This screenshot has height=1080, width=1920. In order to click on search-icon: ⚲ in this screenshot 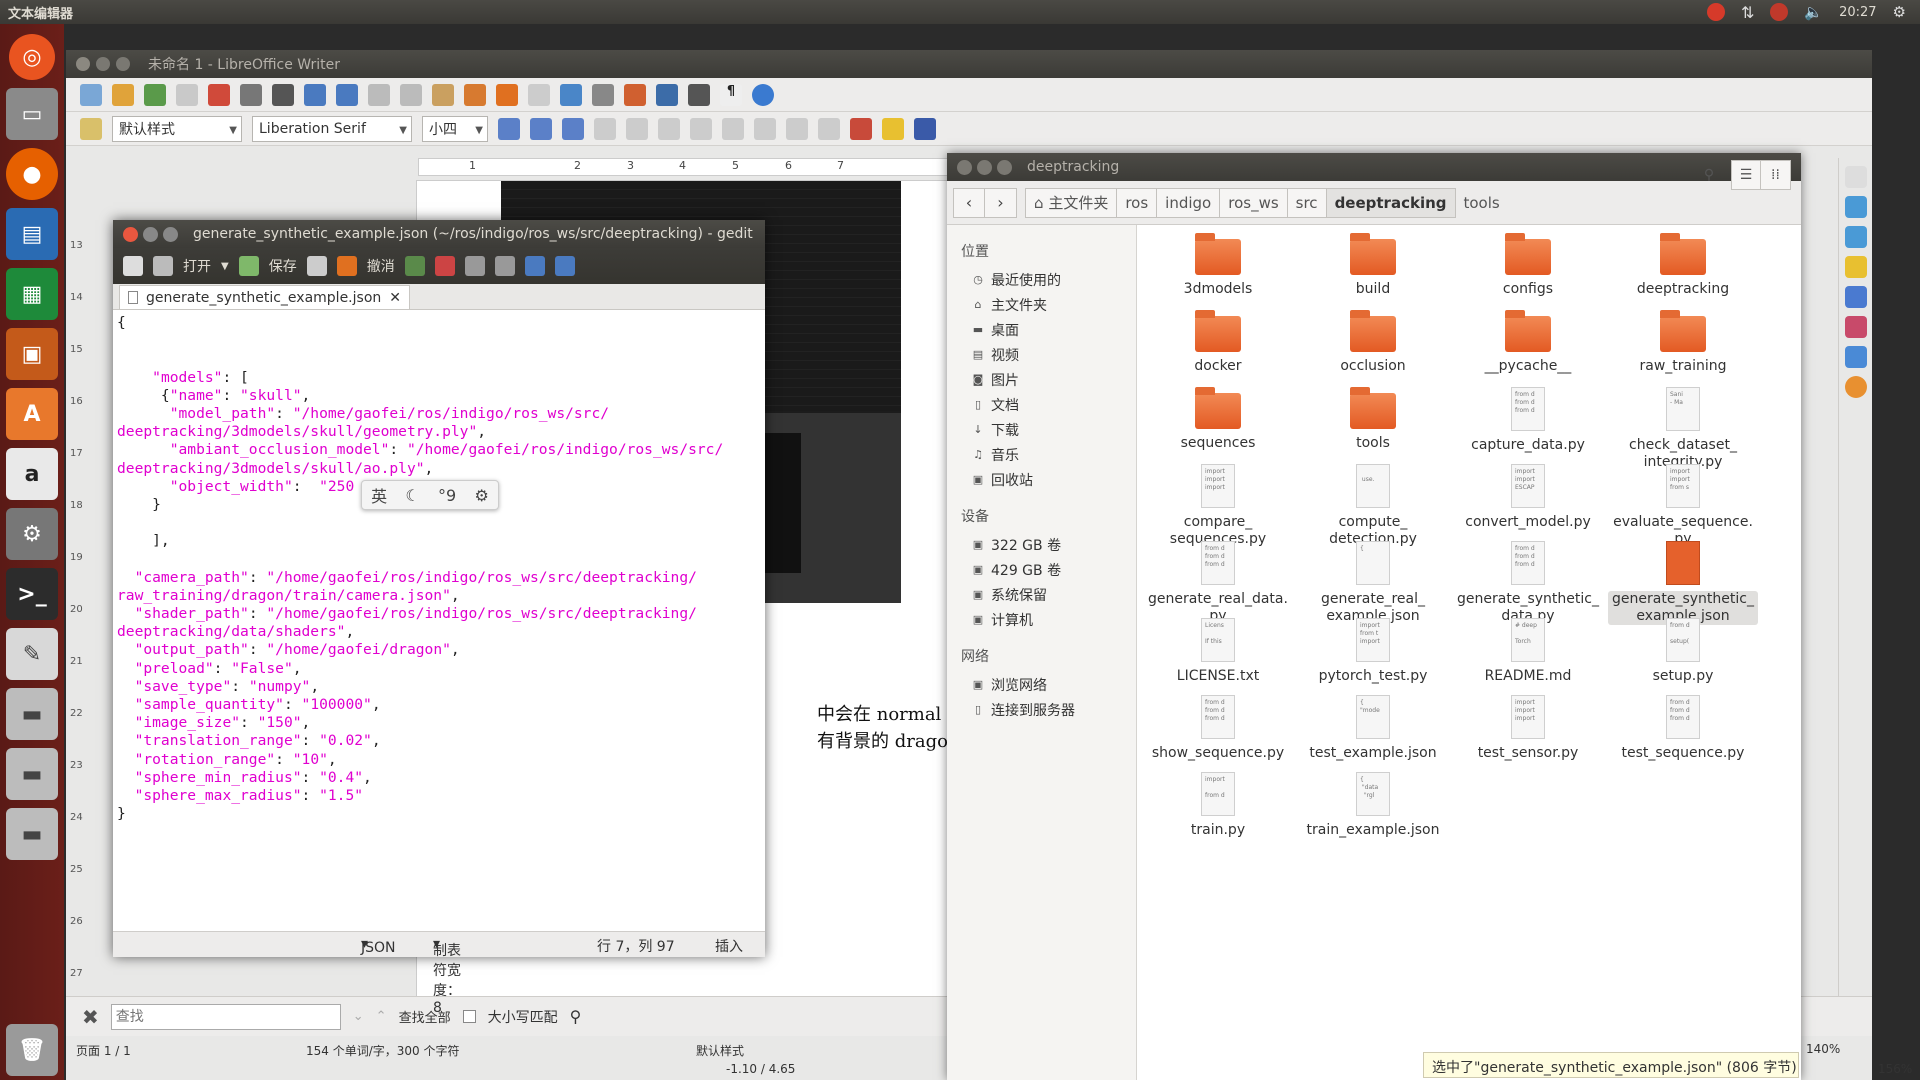, I will do `click(1709, 175)`.